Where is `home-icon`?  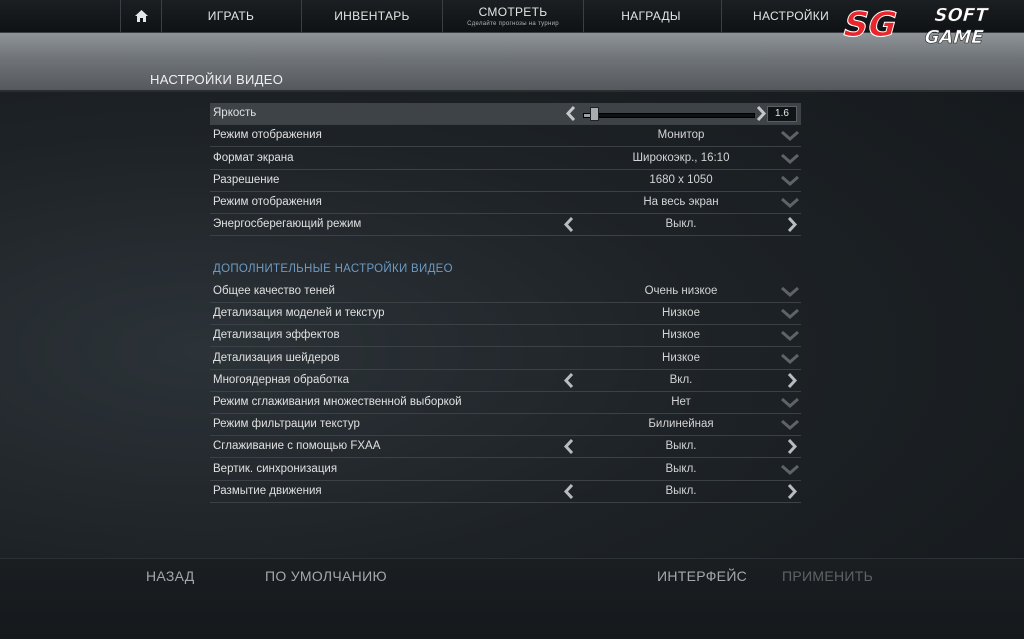
home-icon is located at coordinates (141, 16).